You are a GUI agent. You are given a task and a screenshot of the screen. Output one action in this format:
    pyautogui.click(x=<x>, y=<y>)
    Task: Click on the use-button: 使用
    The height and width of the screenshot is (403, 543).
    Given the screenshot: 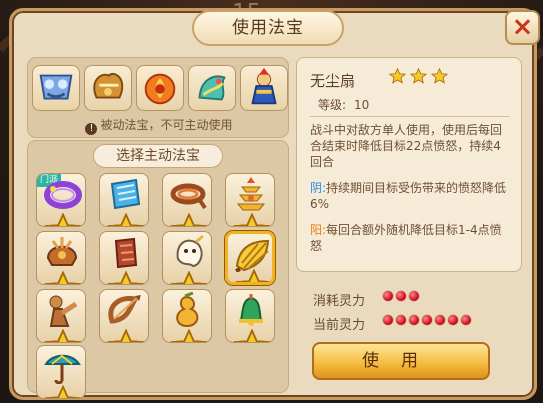 What is the action you would take?
    pyautogui.click(x=401, y=361)
    